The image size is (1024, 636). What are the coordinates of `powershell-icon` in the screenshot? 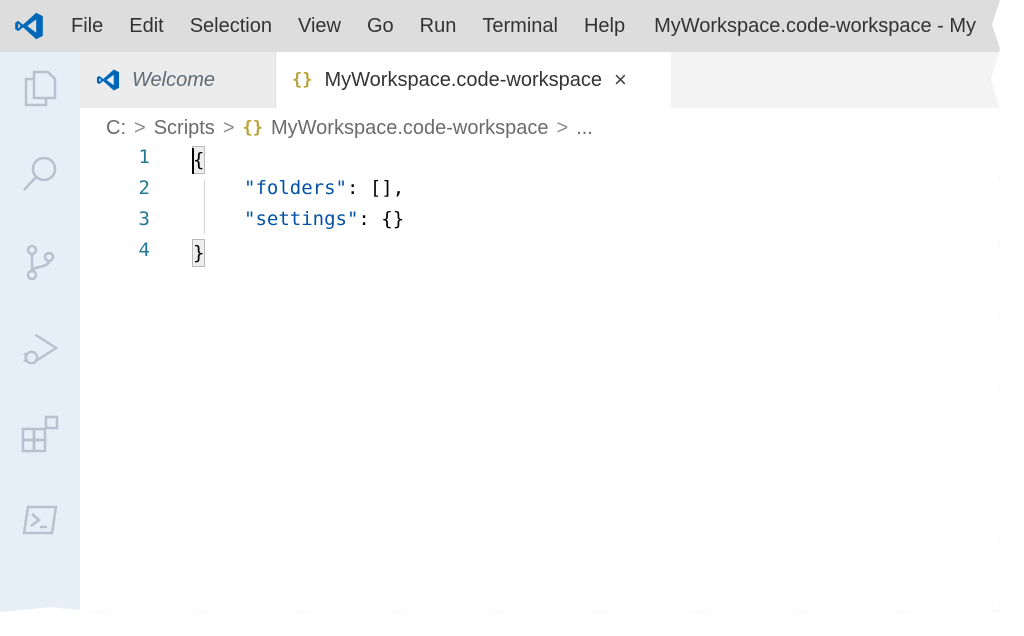 It's located at (40, 520).